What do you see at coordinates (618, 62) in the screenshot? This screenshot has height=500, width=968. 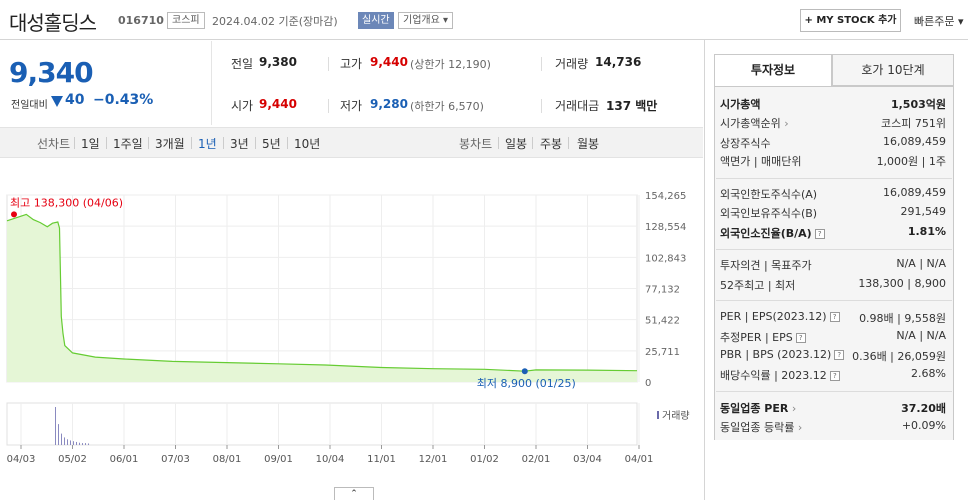 I see `volume-value: 14,736` at bounding box center [618, 62].